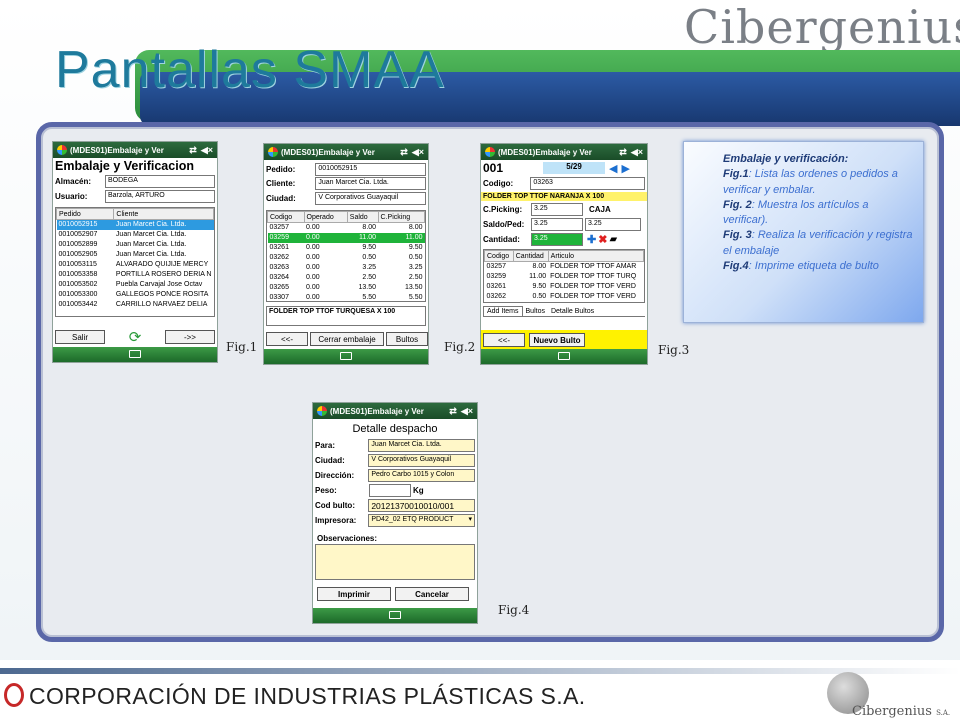 This screenshot has width=960, height=720. I want to click on brand-logo-top: Cibergenius, so click(822, 27).